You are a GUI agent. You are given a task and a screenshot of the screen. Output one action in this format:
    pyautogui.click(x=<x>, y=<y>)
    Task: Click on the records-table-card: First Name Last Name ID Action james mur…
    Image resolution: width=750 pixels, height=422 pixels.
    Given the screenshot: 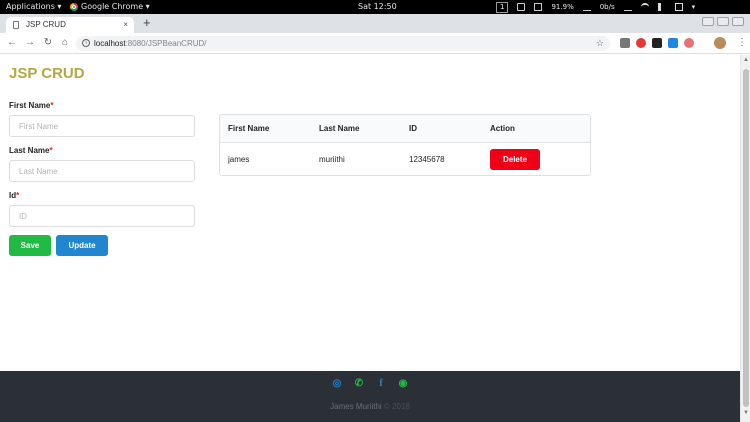 What is the action you would take?
    pyautogui.click(x=405, y=145)
    